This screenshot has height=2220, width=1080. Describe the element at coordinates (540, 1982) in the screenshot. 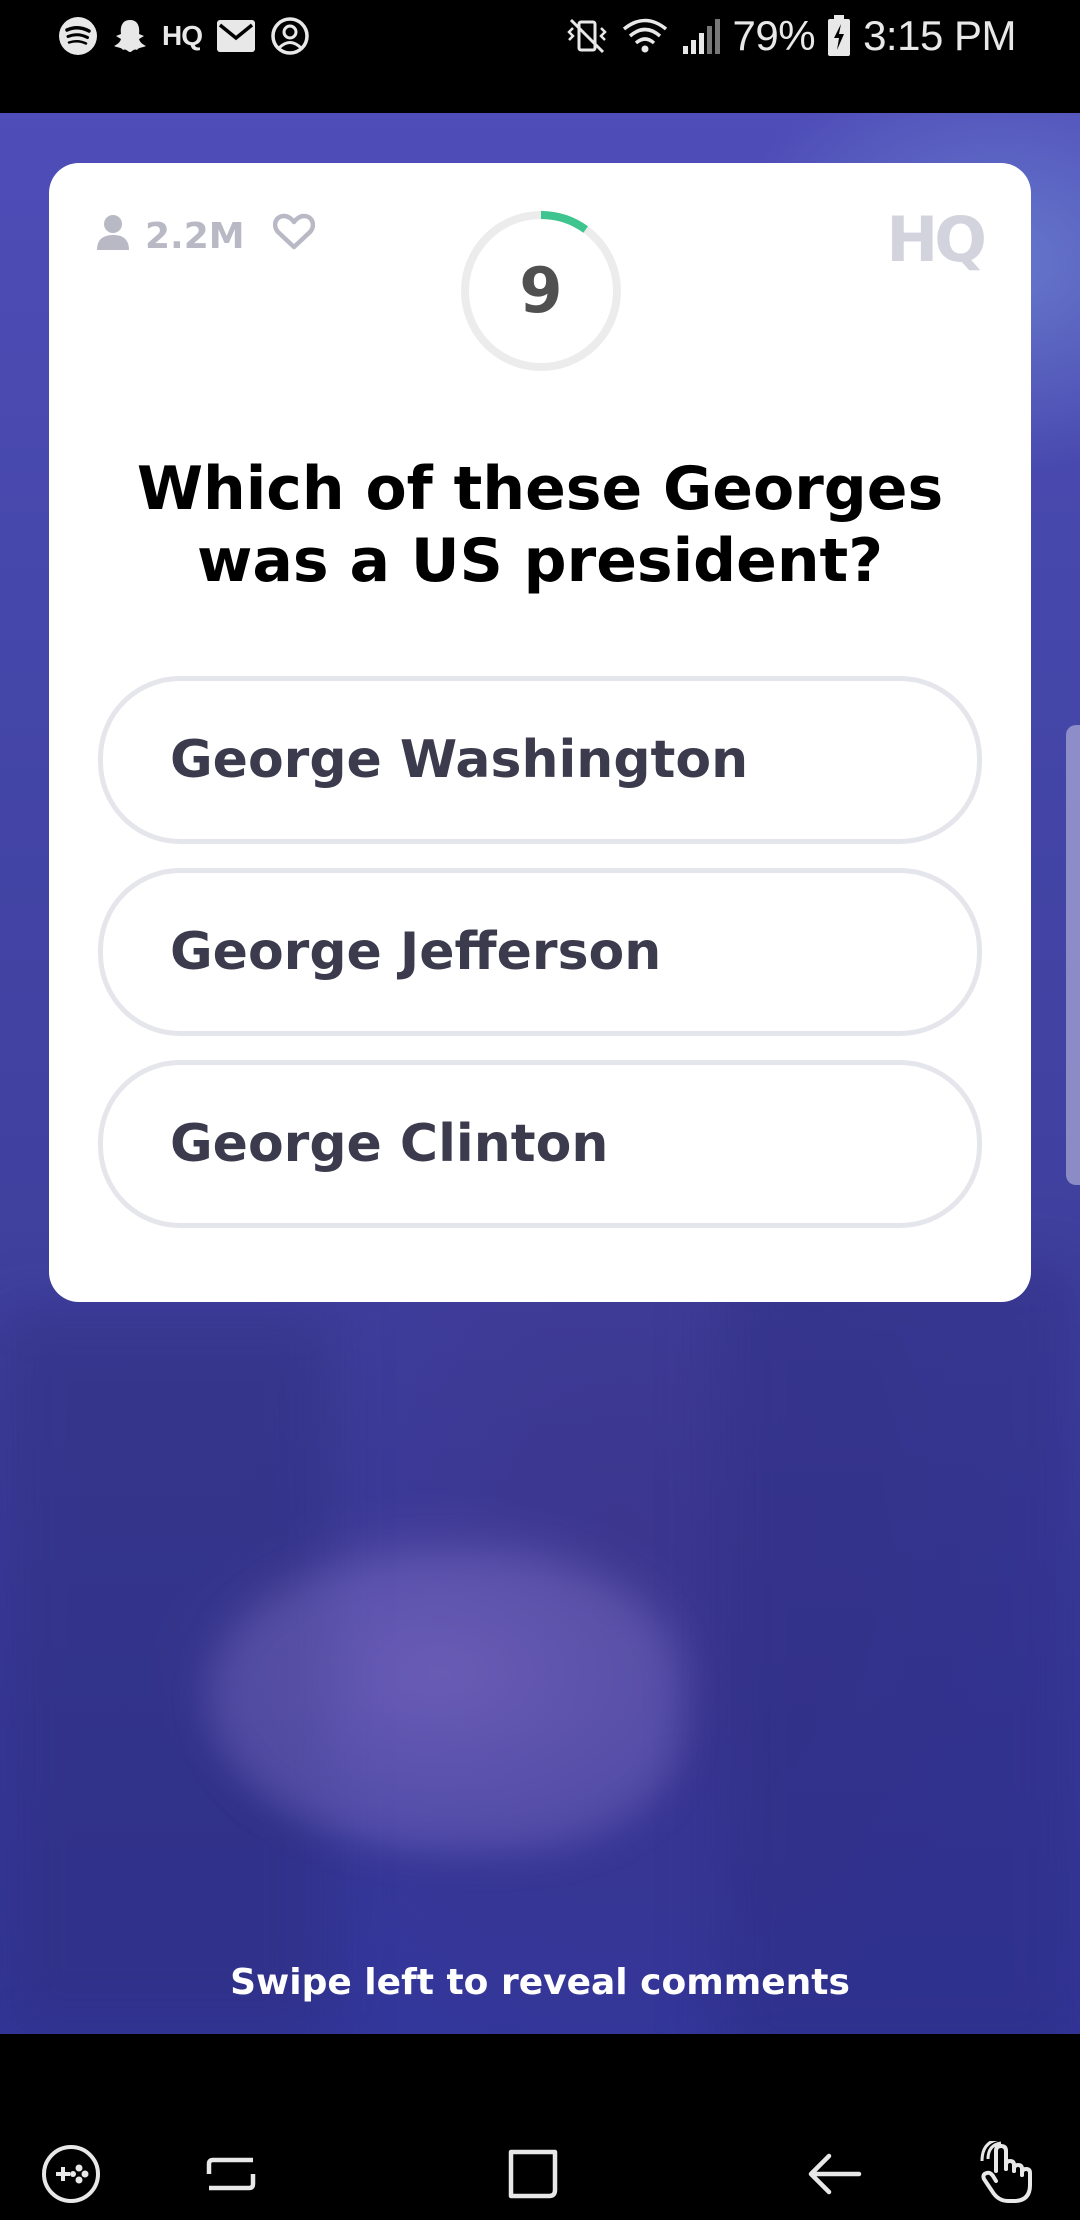

I see `swipe-hint: Swipe left to reveal comments` at that location.